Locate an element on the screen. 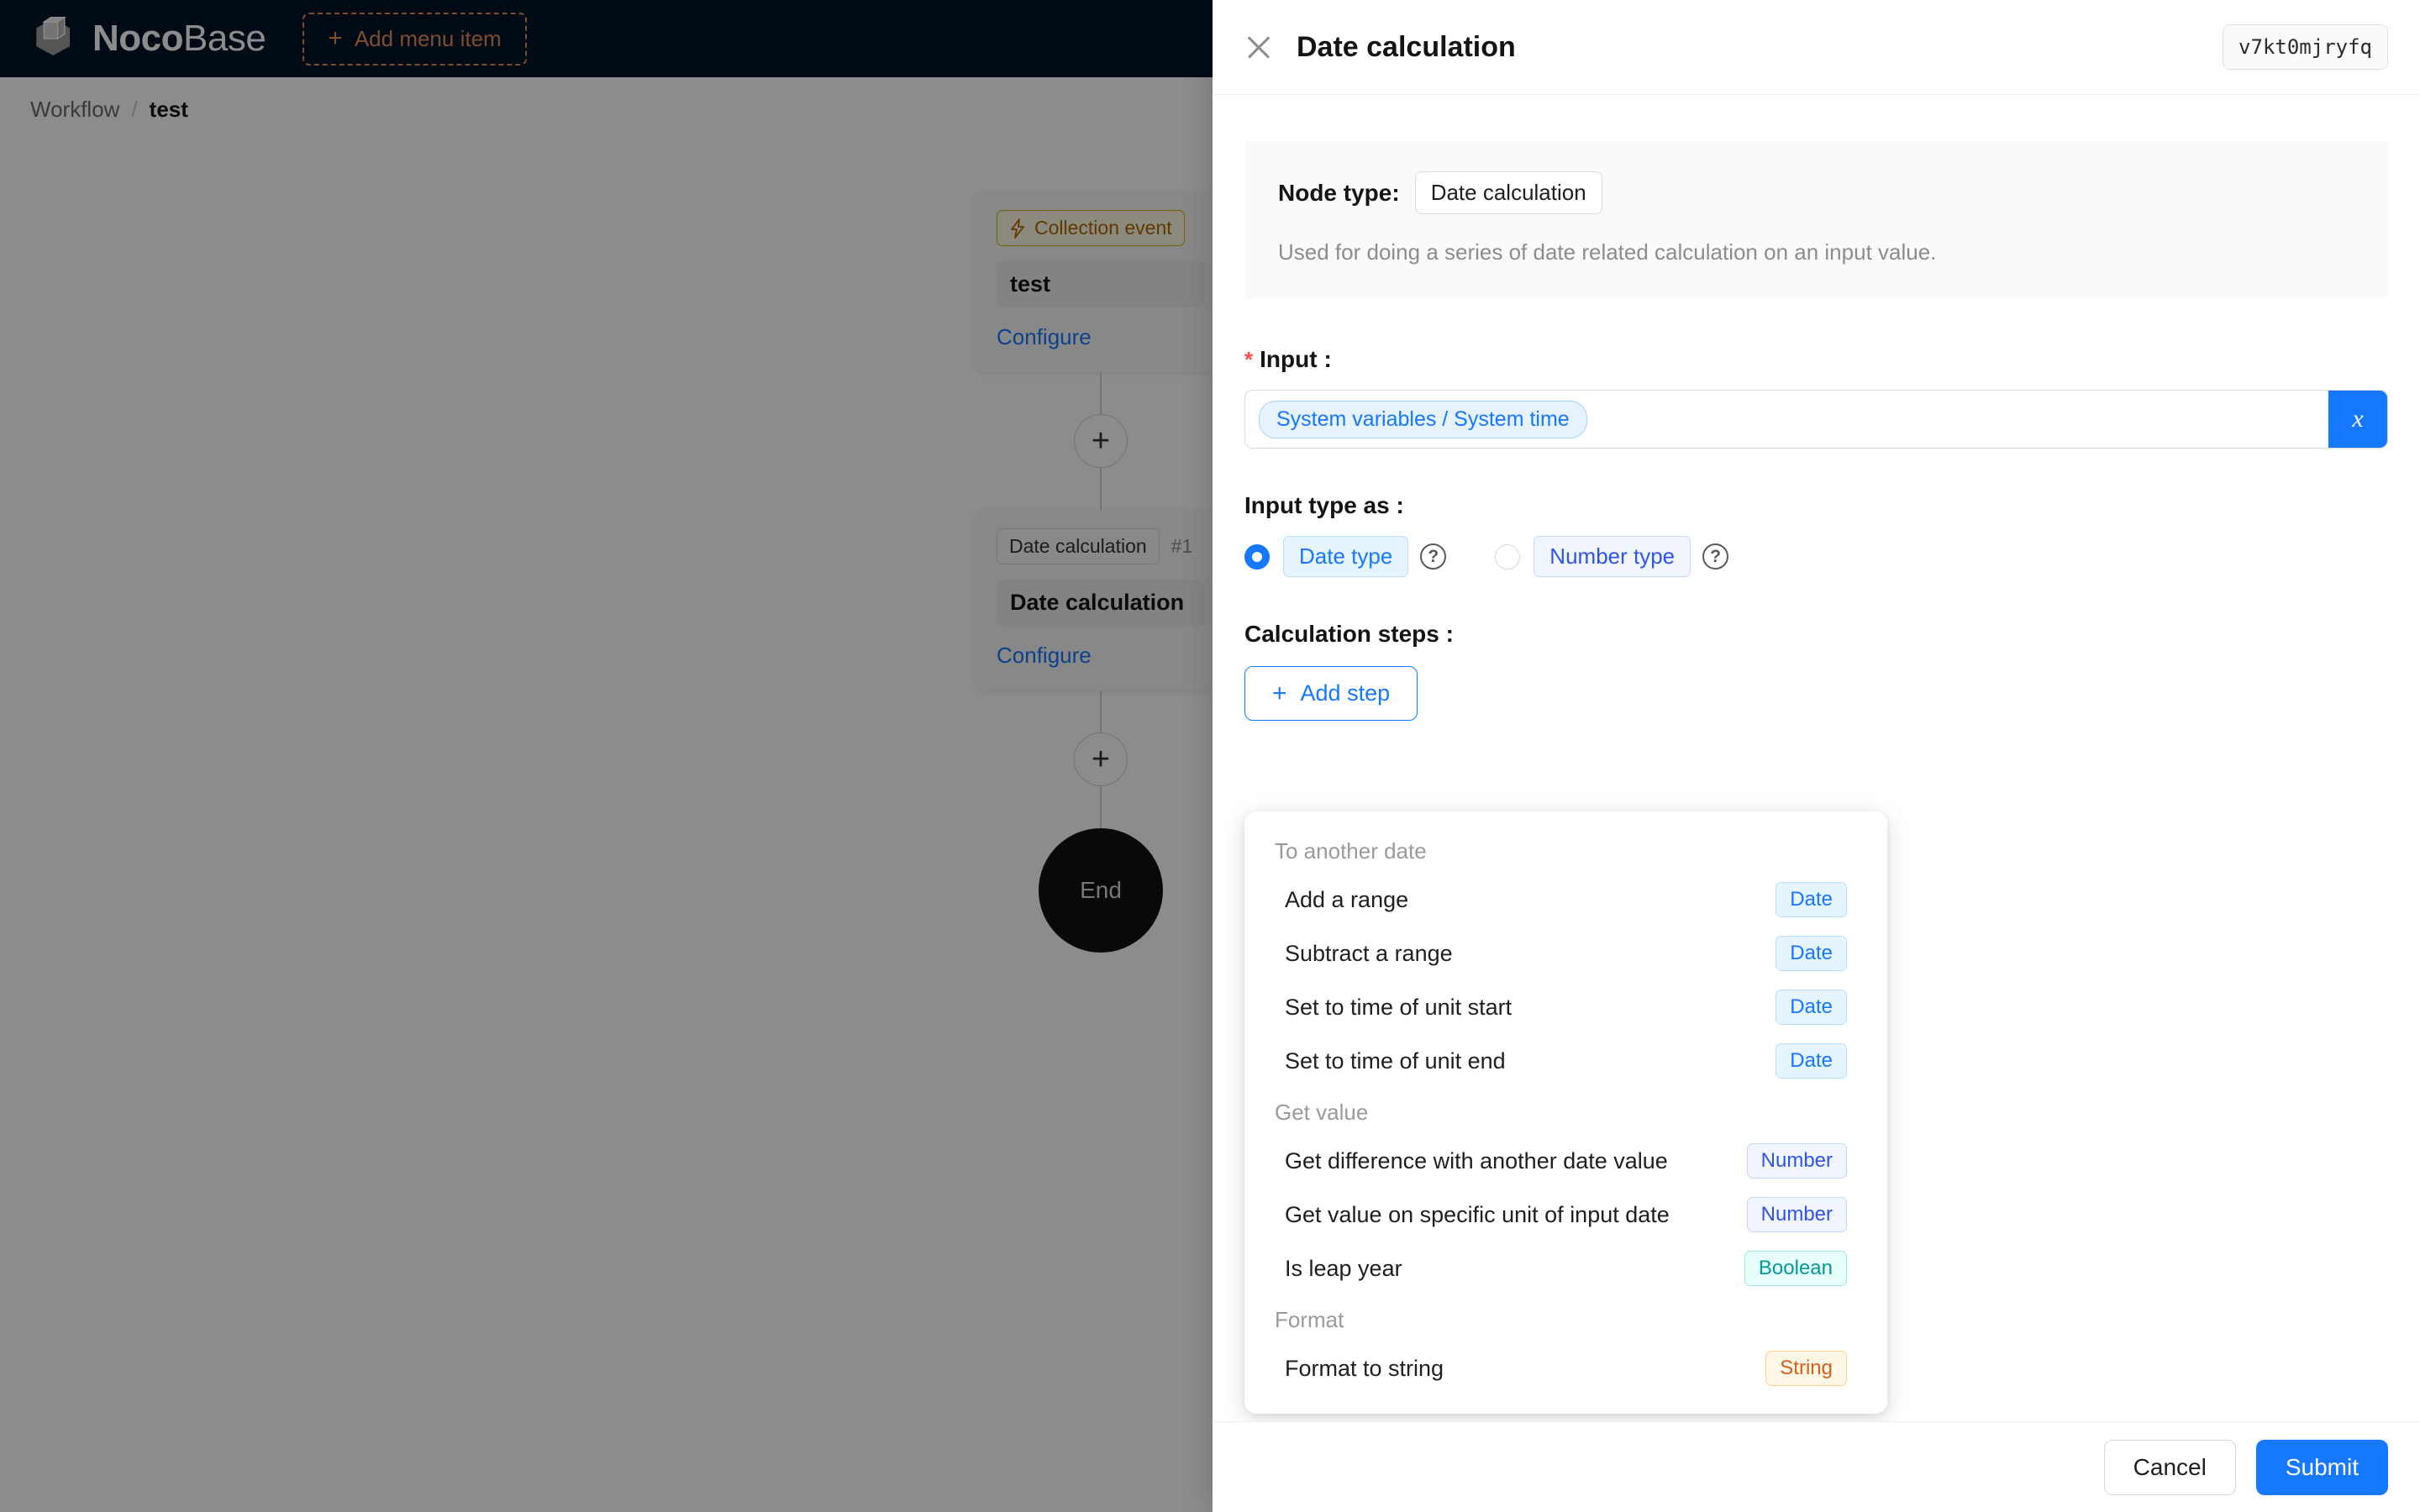 This screenshot has height=1512, width=2420. dropdown-item-label: Subtract a range is located at coordinates (1369, 953).